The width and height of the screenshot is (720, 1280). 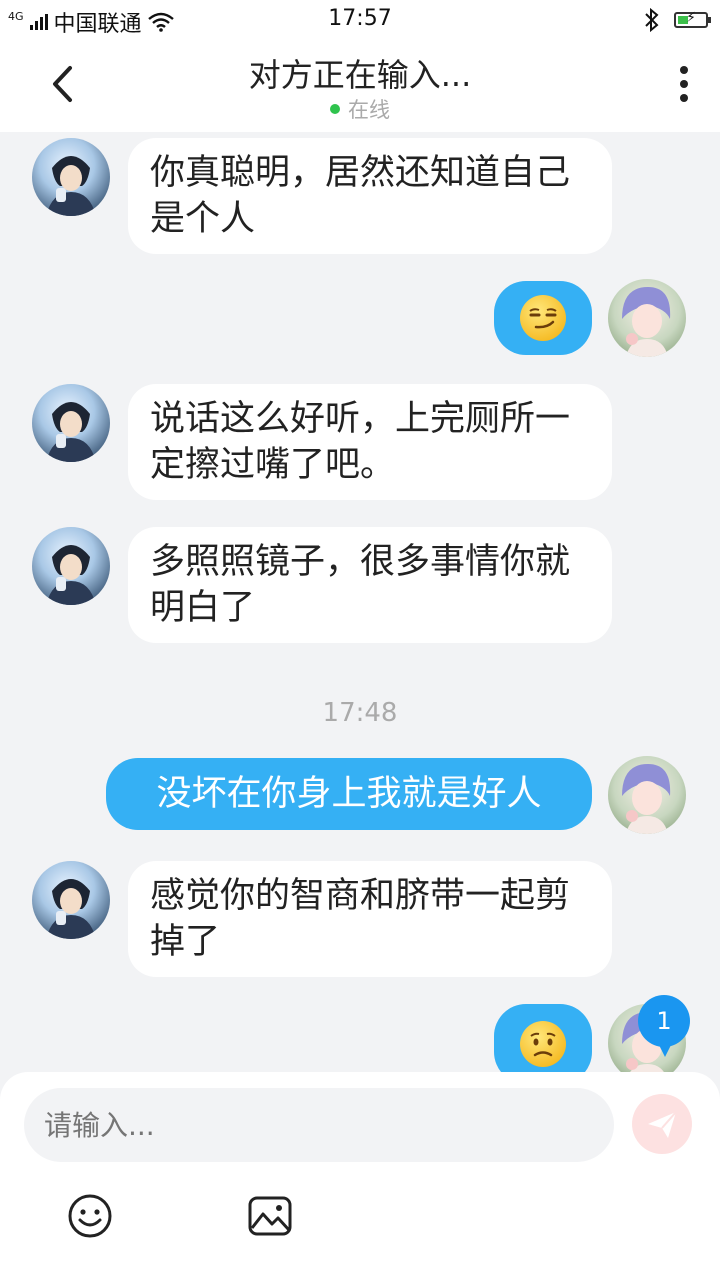 I want to click on more-options-button, so click(x=684, y=84).